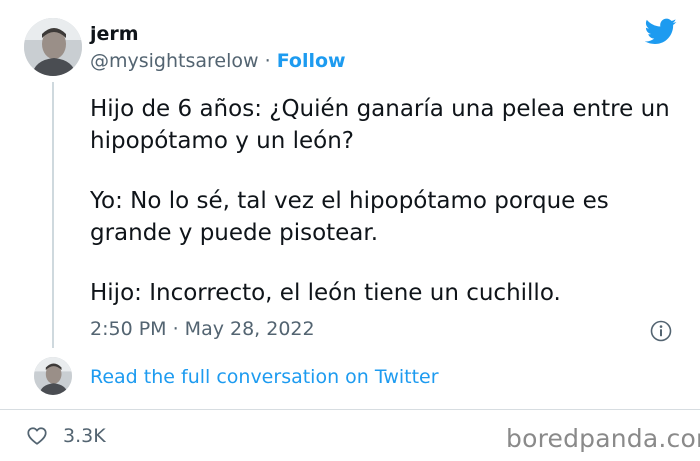 This screenshot has height=461, width=700. I want to click on author-handle: @mysightsarelow, so click(174, 61).